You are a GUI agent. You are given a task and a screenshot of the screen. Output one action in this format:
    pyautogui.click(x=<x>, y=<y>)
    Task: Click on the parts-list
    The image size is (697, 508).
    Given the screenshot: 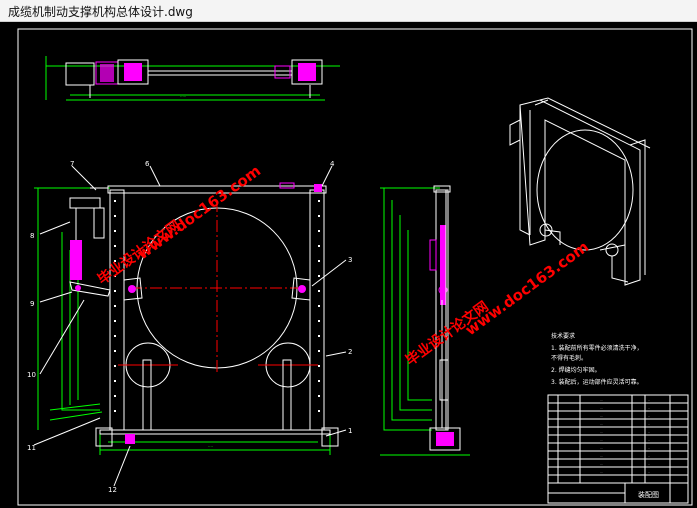 What is the action you would take?
    pyautogui.click(x=618, y=449)
    